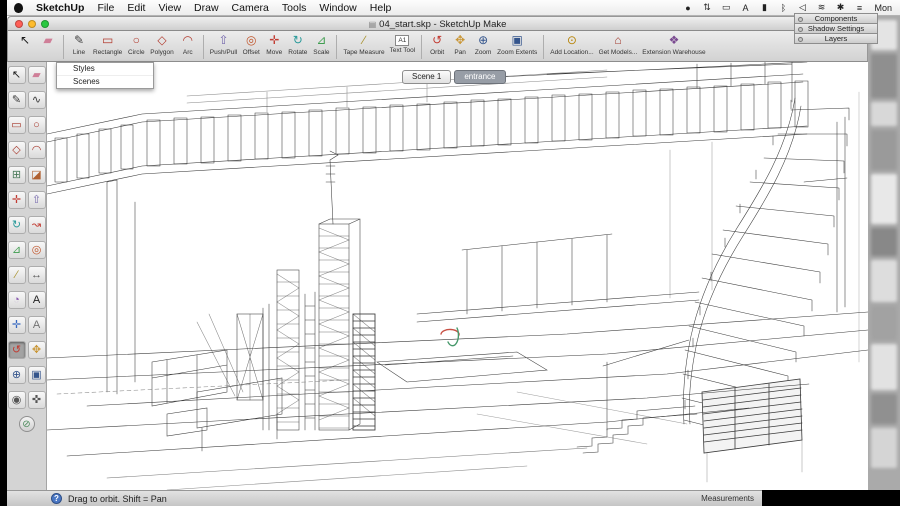 Image resolution: width=900 pixels, height=506 pixels. Describe the element at coordinates (883, 8) in the screenshot. I see `clock-label: Mon` at that location.